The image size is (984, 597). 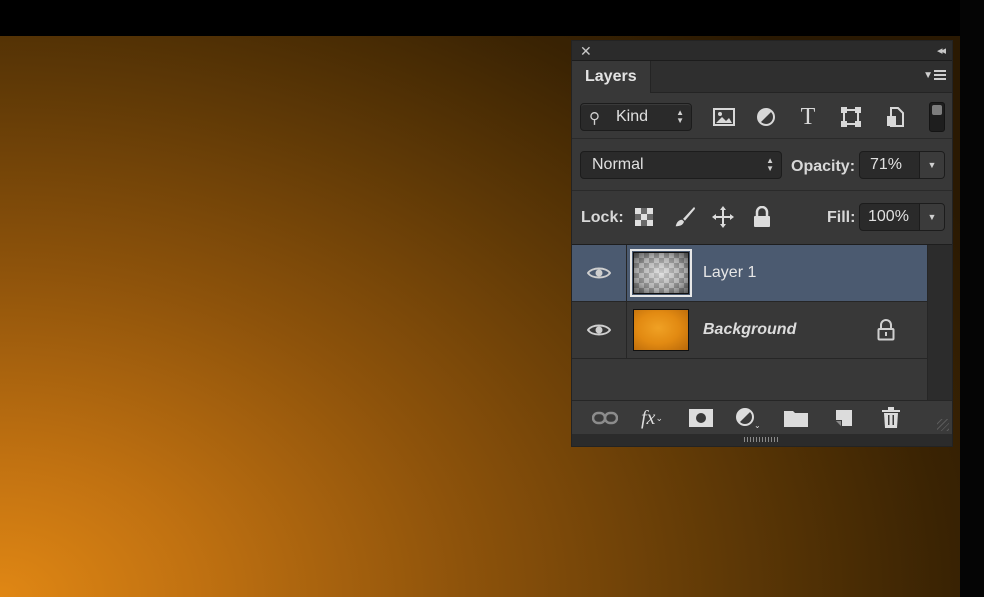 What do you see at coordinates (681, 165) in the screenshot?
I see `blend-mode-select: Normal ▲ ▼` at bounding box center [681, 165].